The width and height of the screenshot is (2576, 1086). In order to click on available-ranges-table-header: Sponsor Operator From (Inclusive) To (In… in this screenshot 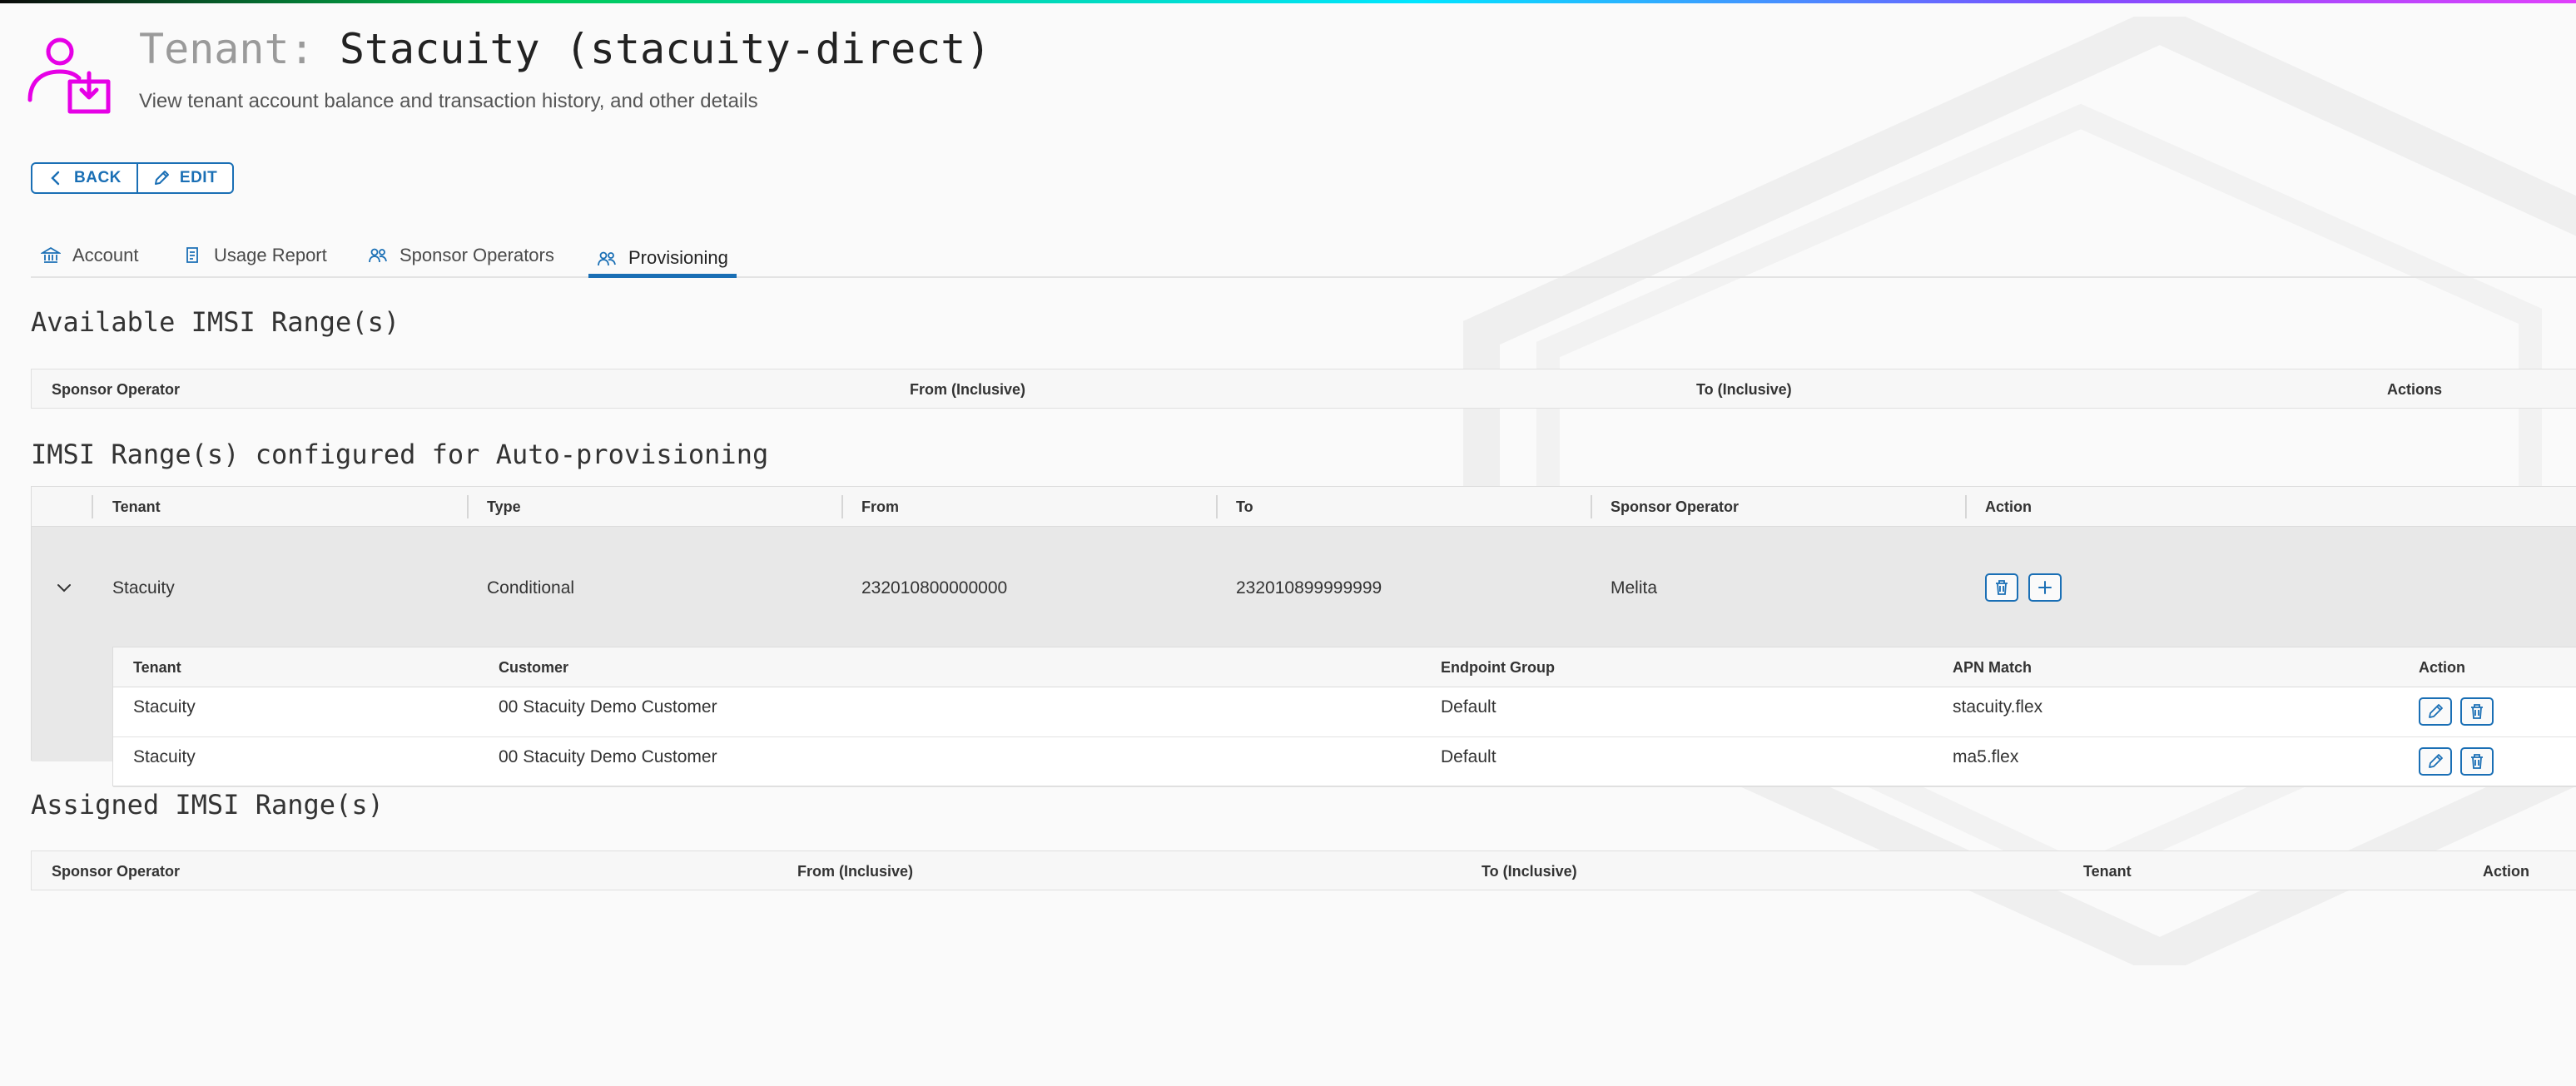, I will do `click(1303, 389)`.